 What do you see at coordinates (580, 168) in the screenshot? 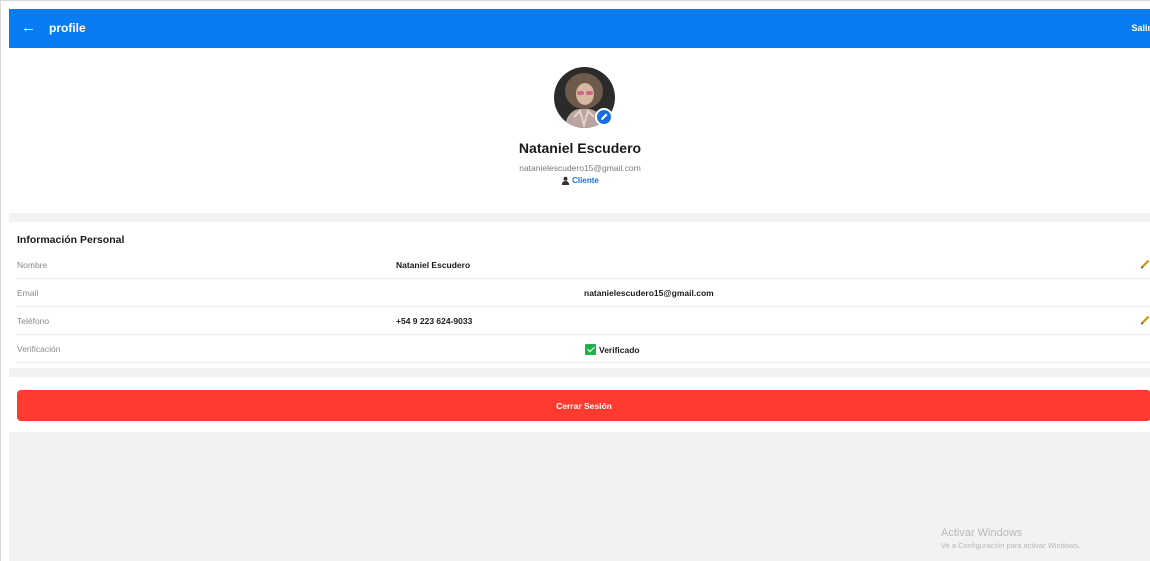
I see `user-email: natanielescudero15@gmail.com` at bounding box center [580, 168].